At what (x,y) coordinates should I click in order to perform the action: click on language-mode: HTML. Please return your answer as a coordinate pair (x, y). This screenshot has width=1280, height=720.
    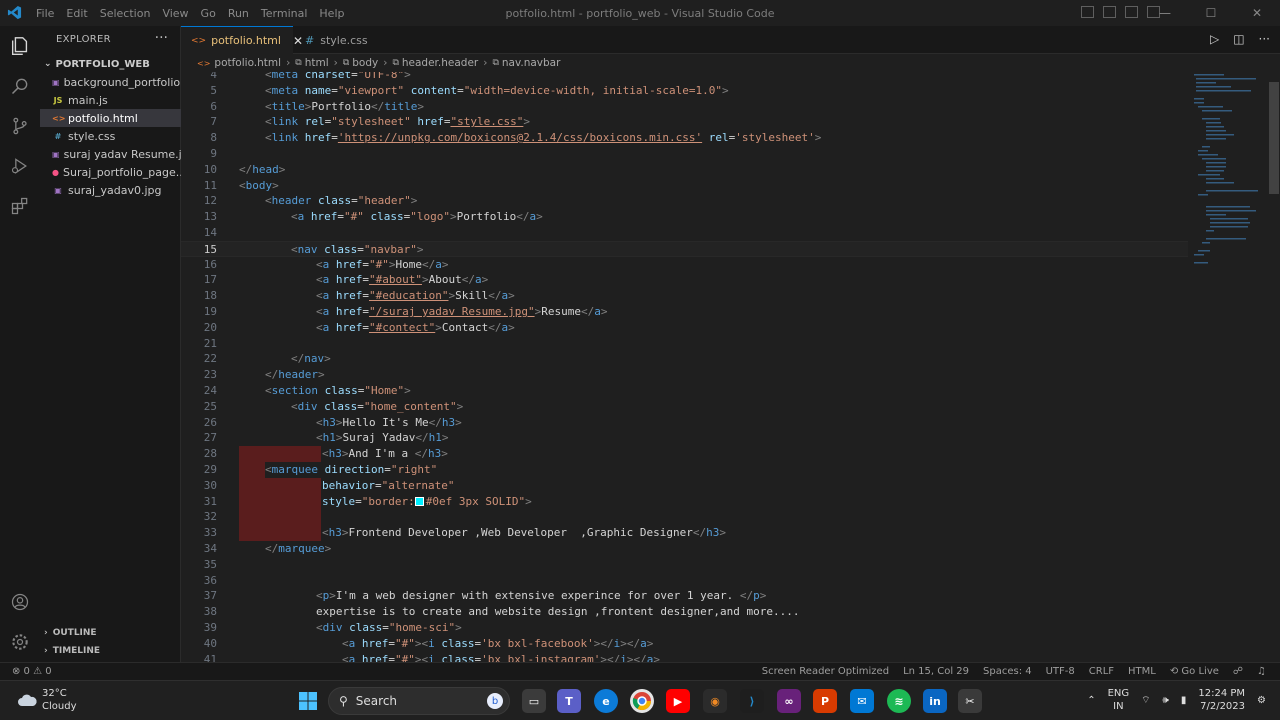
    Looking at the image, I should click on (1142, 671).